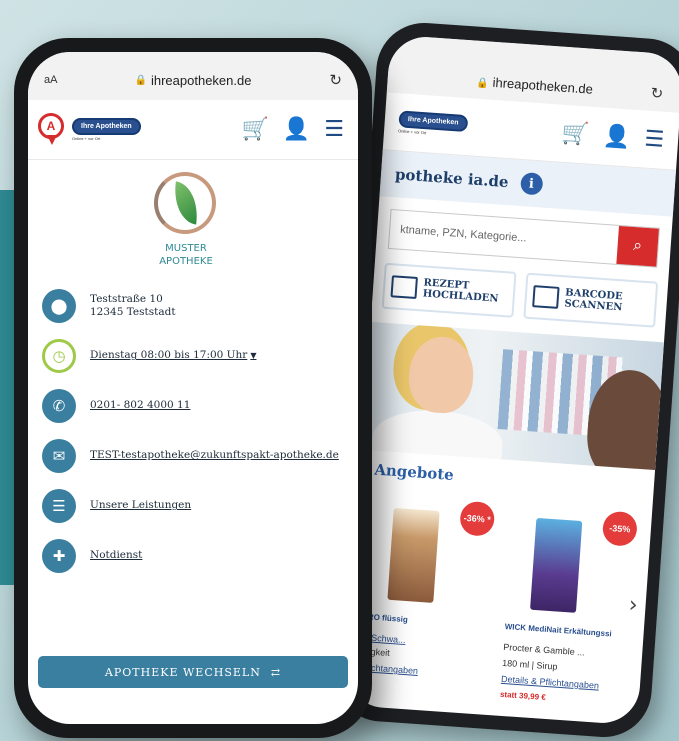 The height and width of the screenshot is (741, 679). I want to click on opening-hours-text: Dienstag 08:00 bis 17:00 Uhr, so click(169, 355).